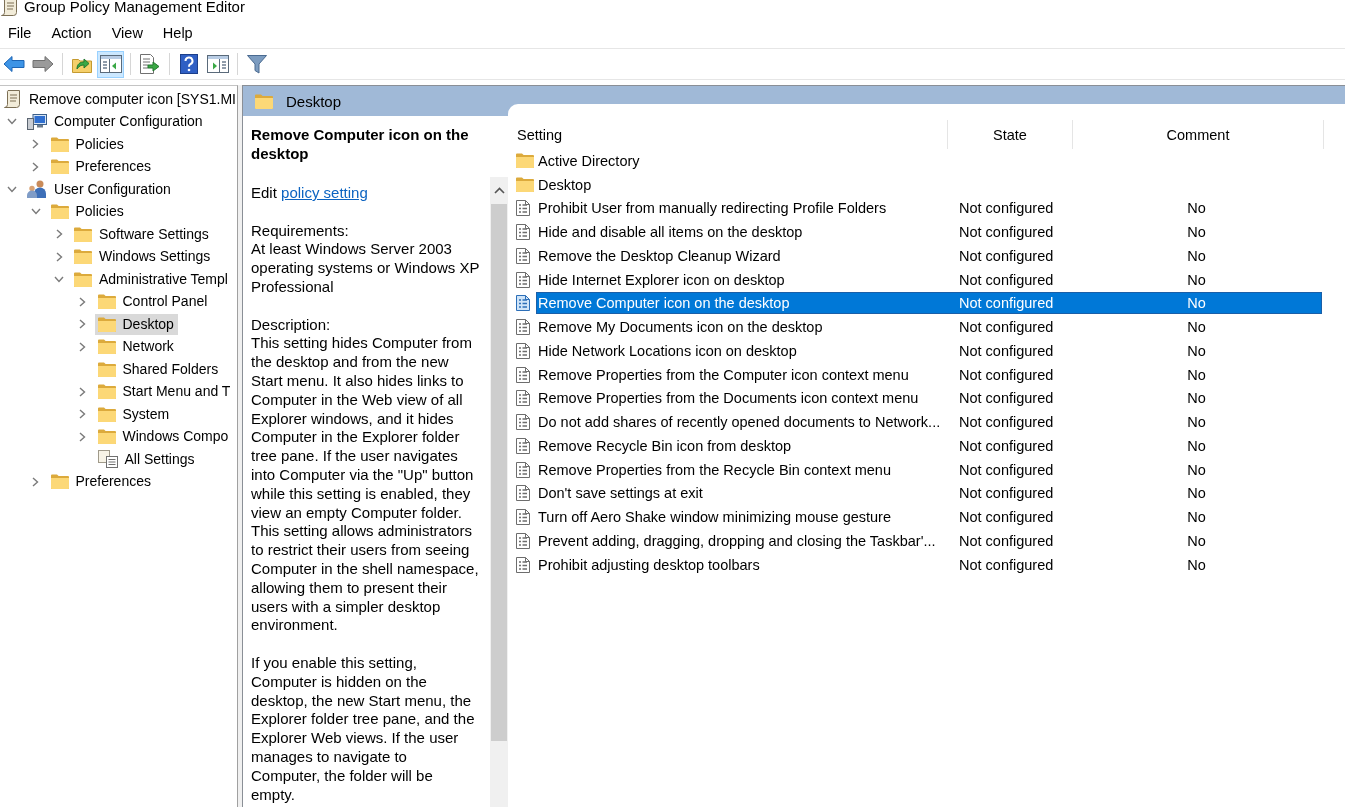 This screenshot has height=807, width=1345. I want to click on table-row: Don't save settings at exit Not configured No, so click(929, 493).